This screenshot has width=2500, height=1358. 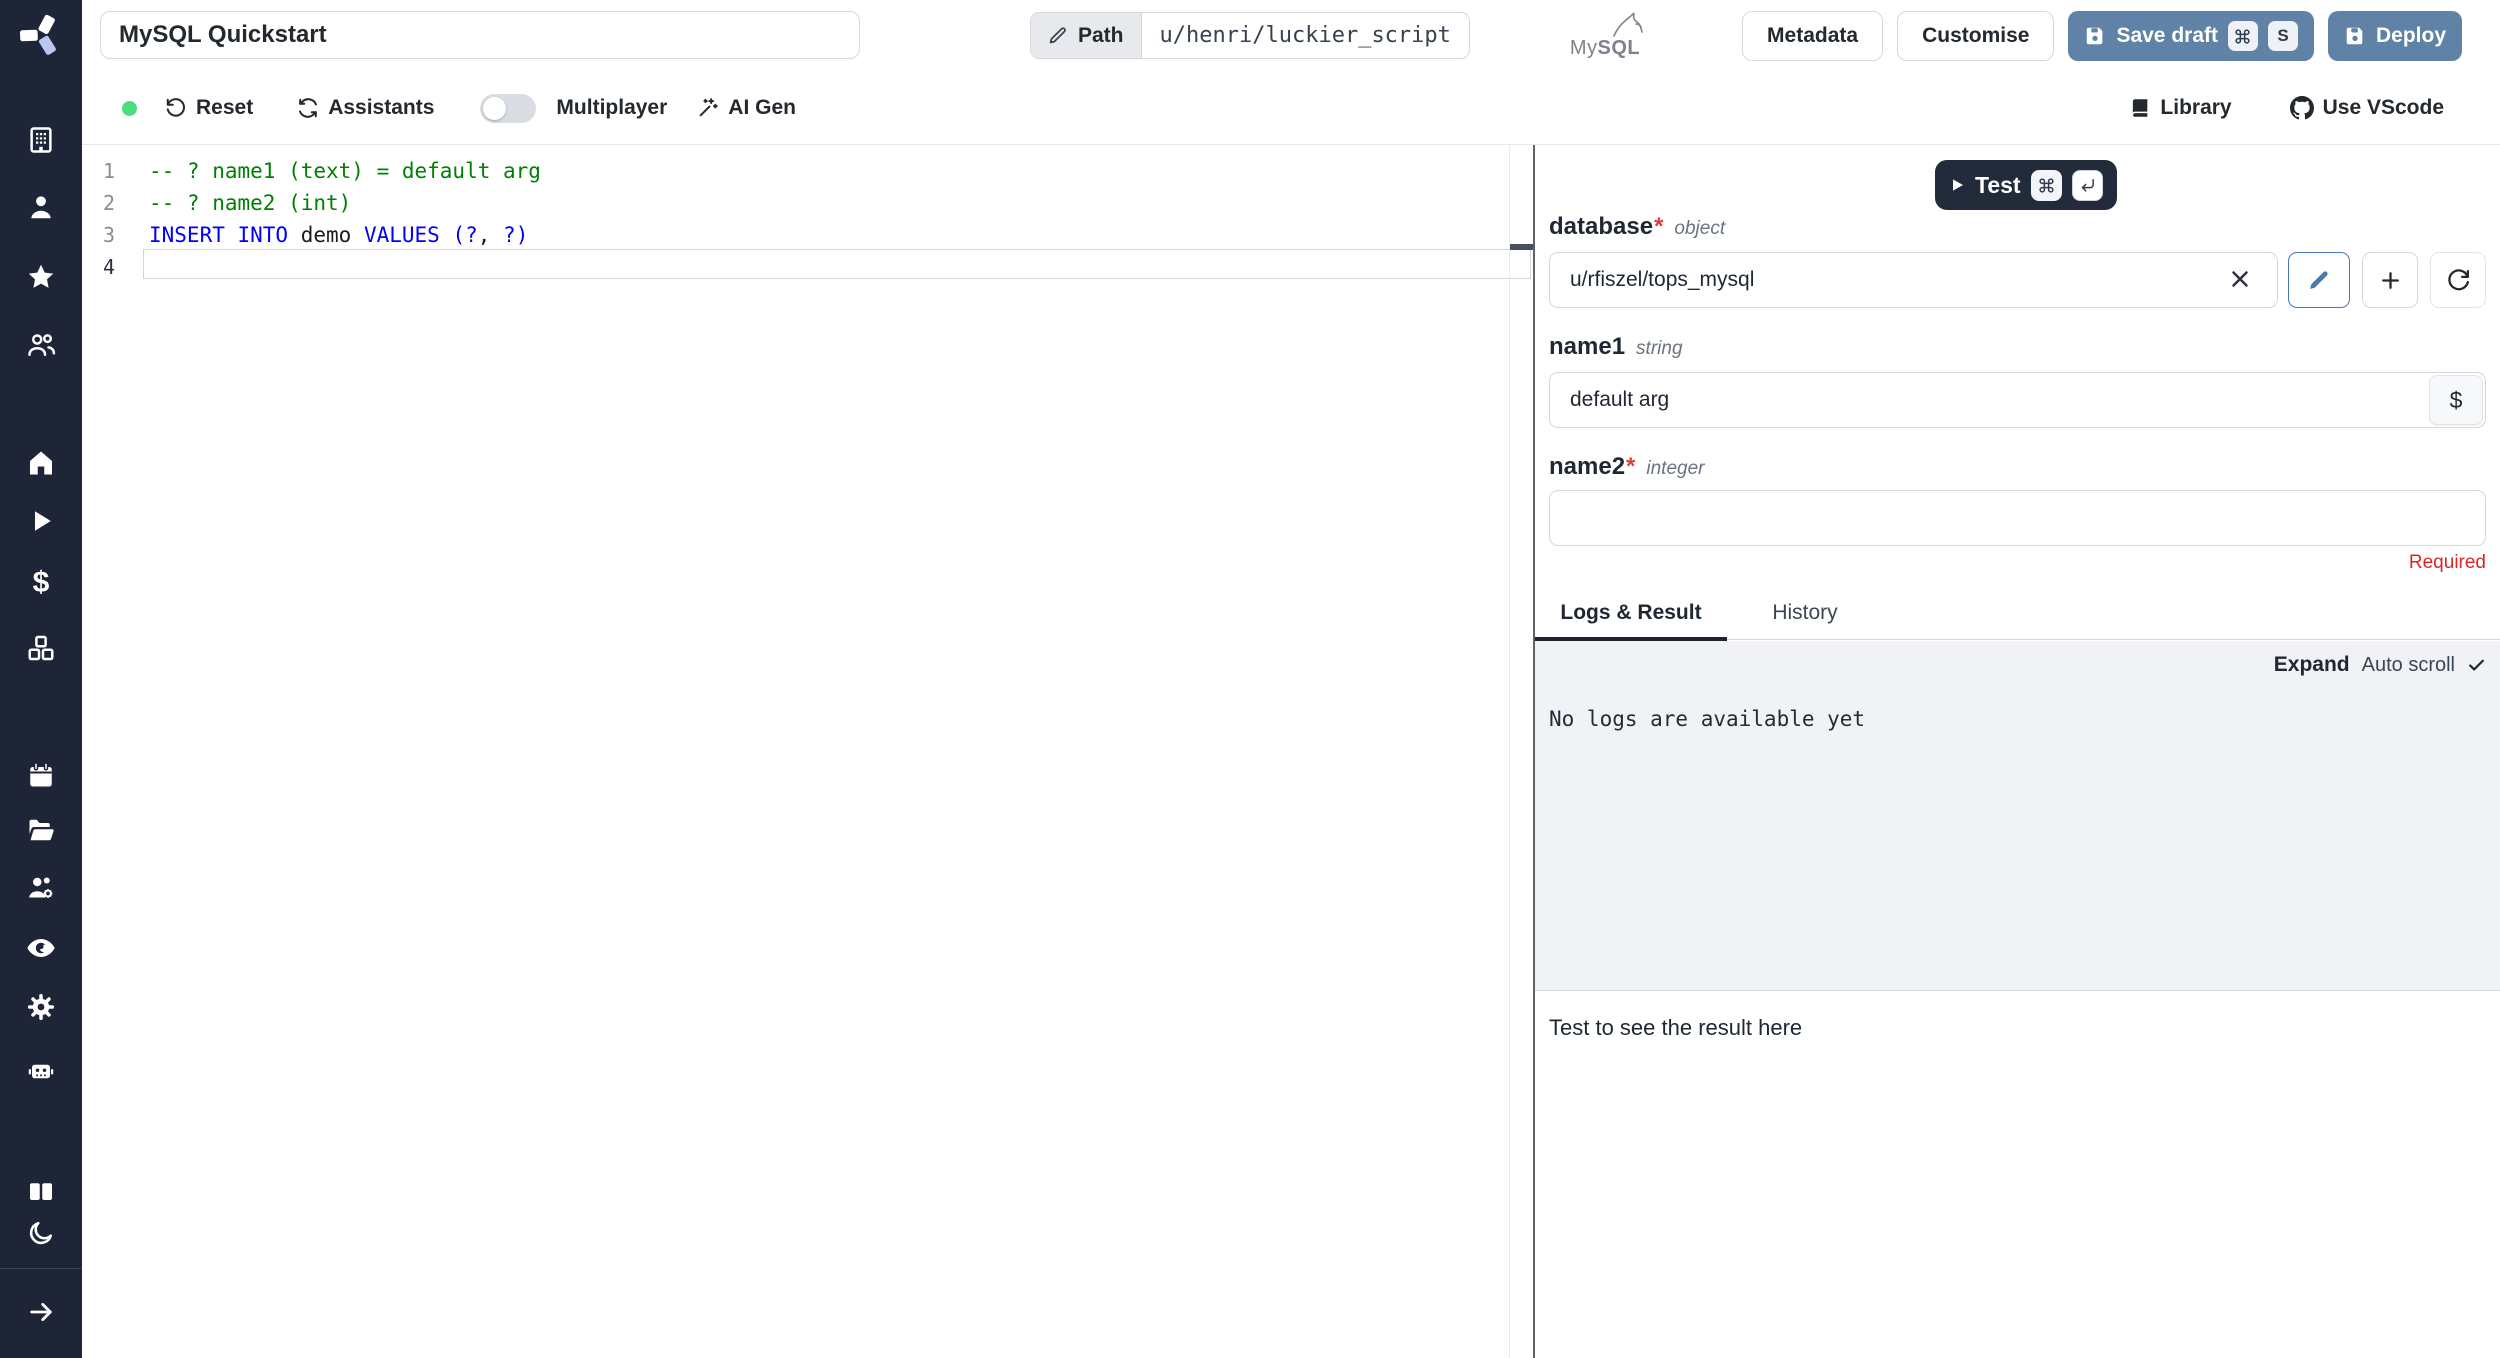 What do you see at coordinates (108, 203) in the screenshot?
I see `line-number: 2` at bounding box center [108, 203].